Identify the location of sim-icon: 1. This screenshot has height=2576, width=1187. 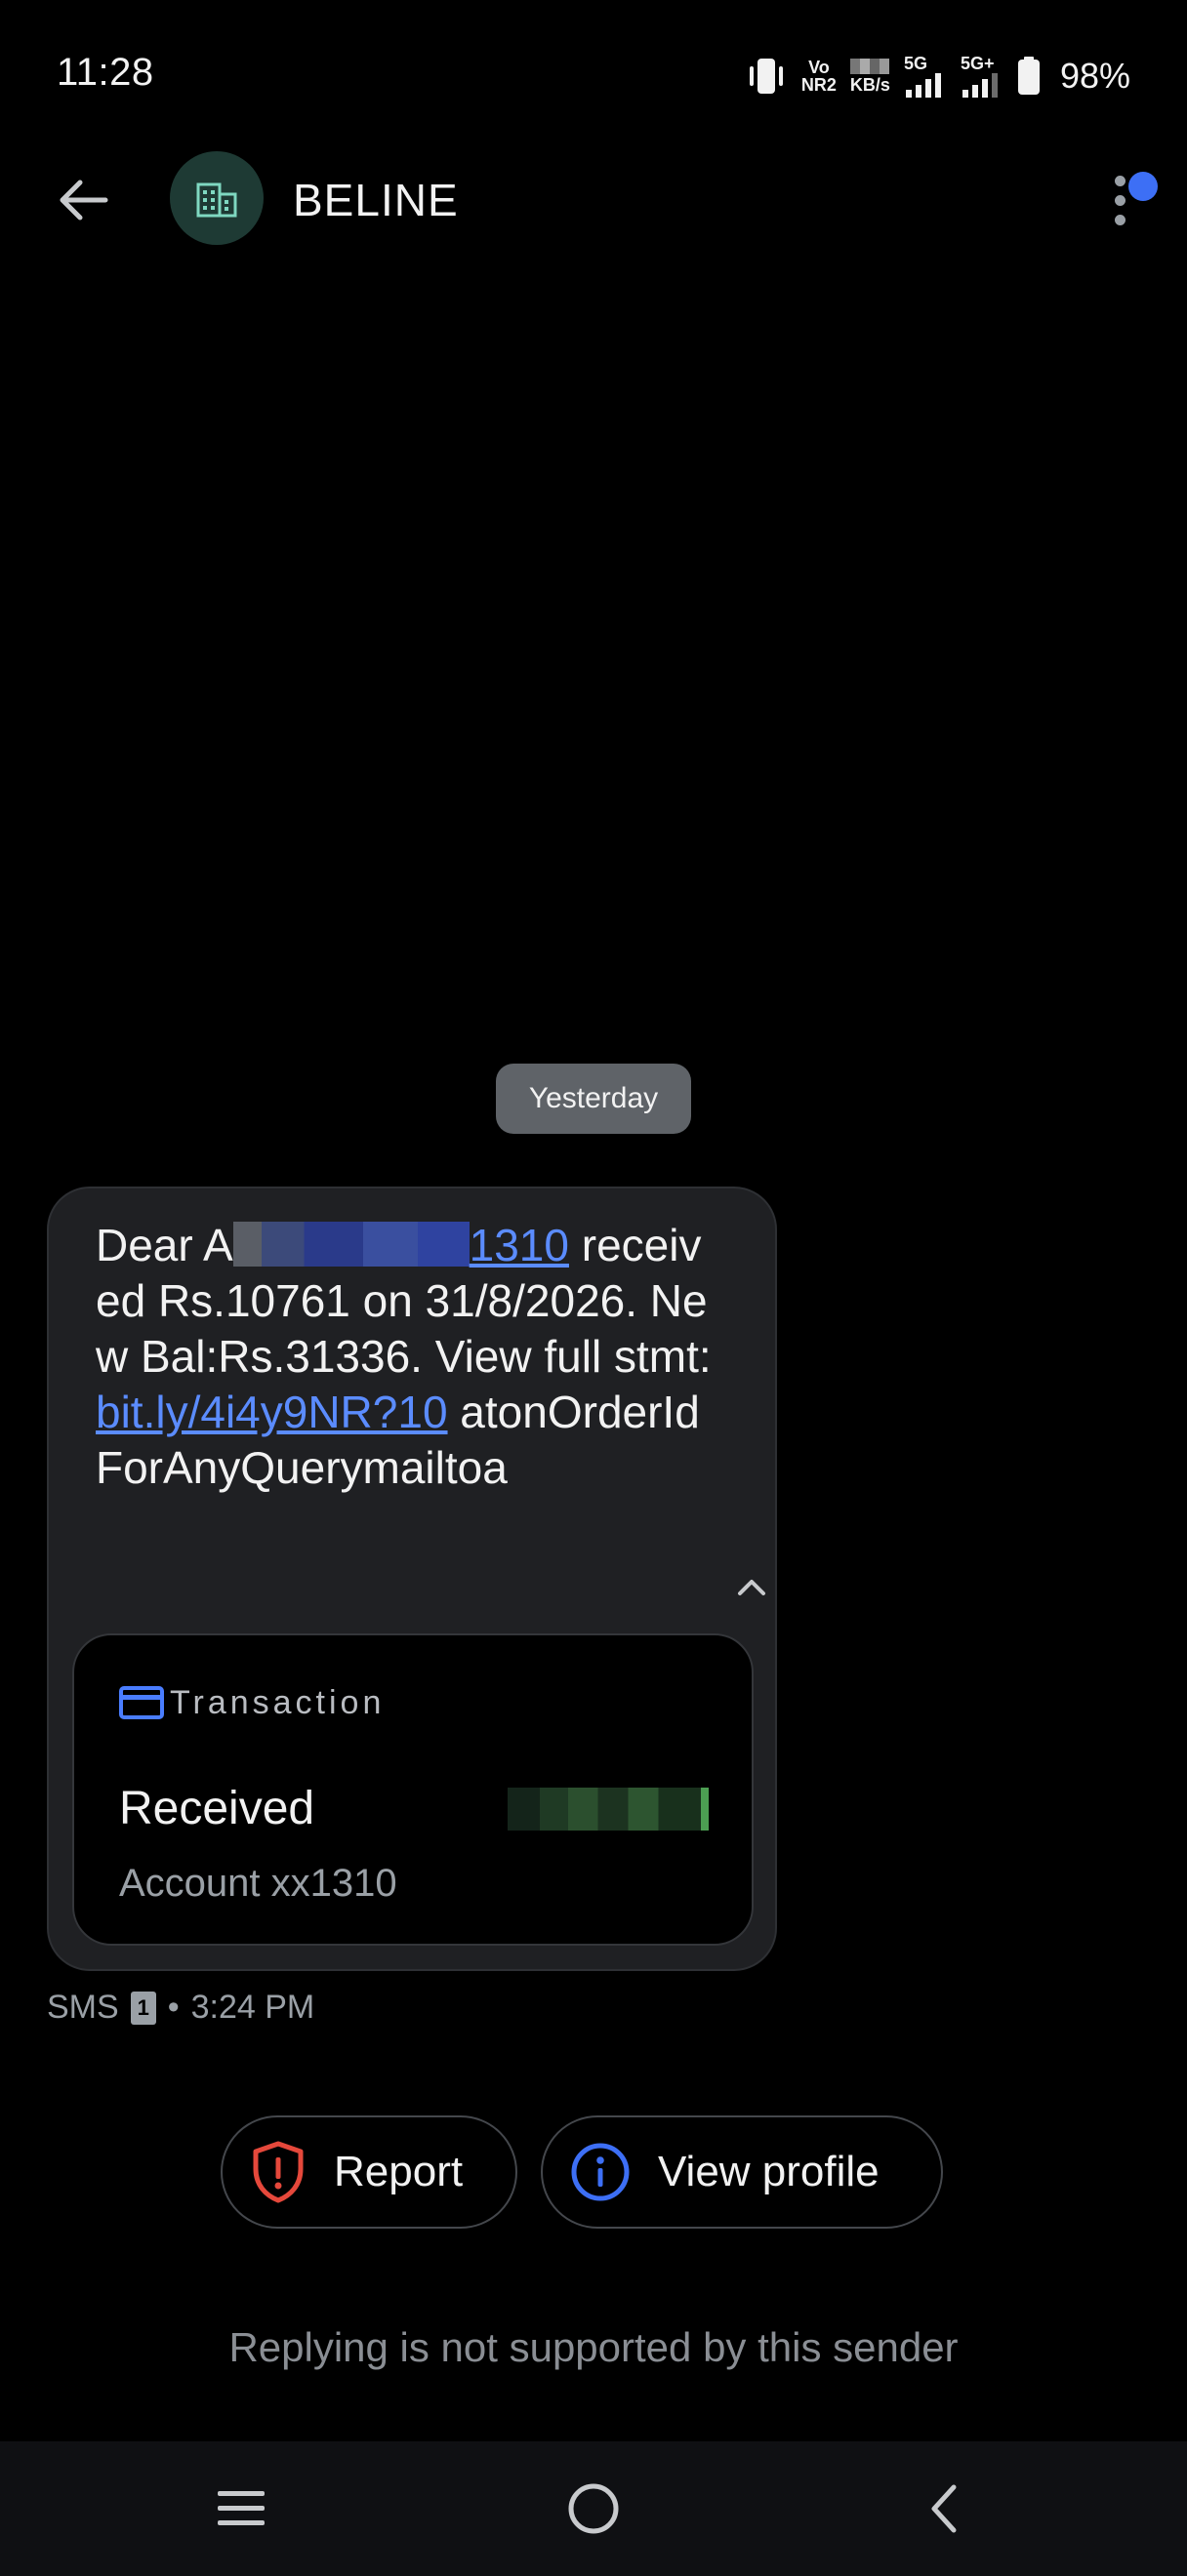
(143, 2008).